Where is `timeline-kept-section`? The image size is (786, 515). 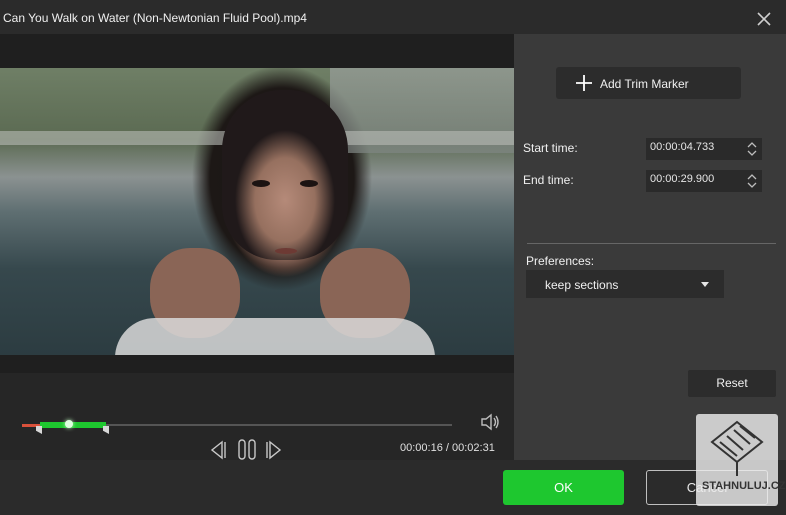
timeline-kept-section is located at coordinates (73, 425).